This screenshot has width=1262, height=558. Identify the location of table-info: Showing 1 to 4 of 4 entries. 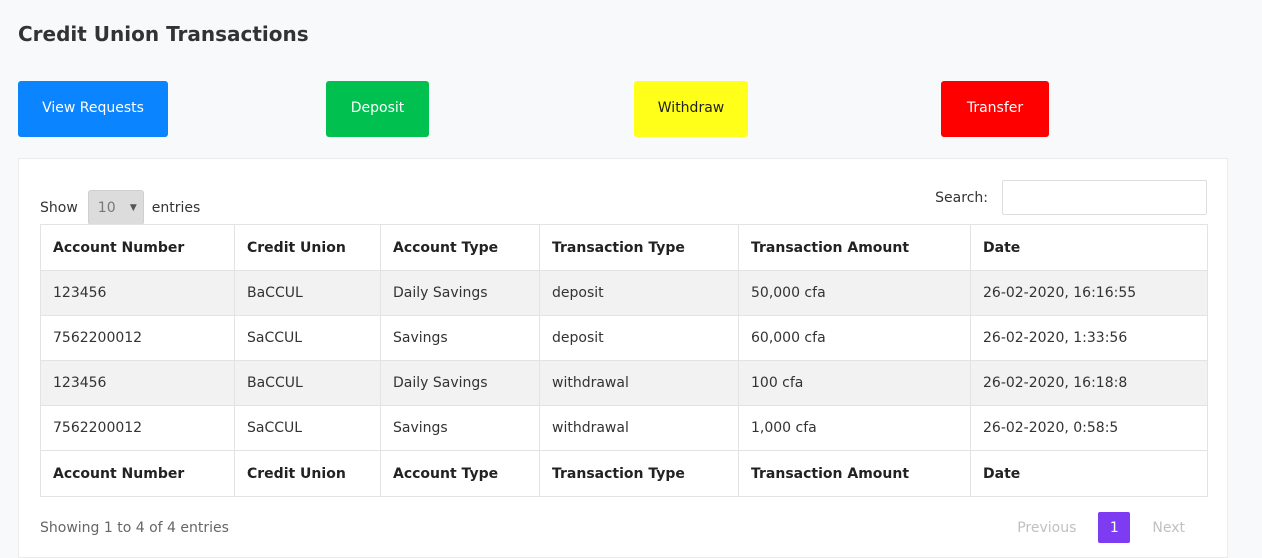
(134, 528).